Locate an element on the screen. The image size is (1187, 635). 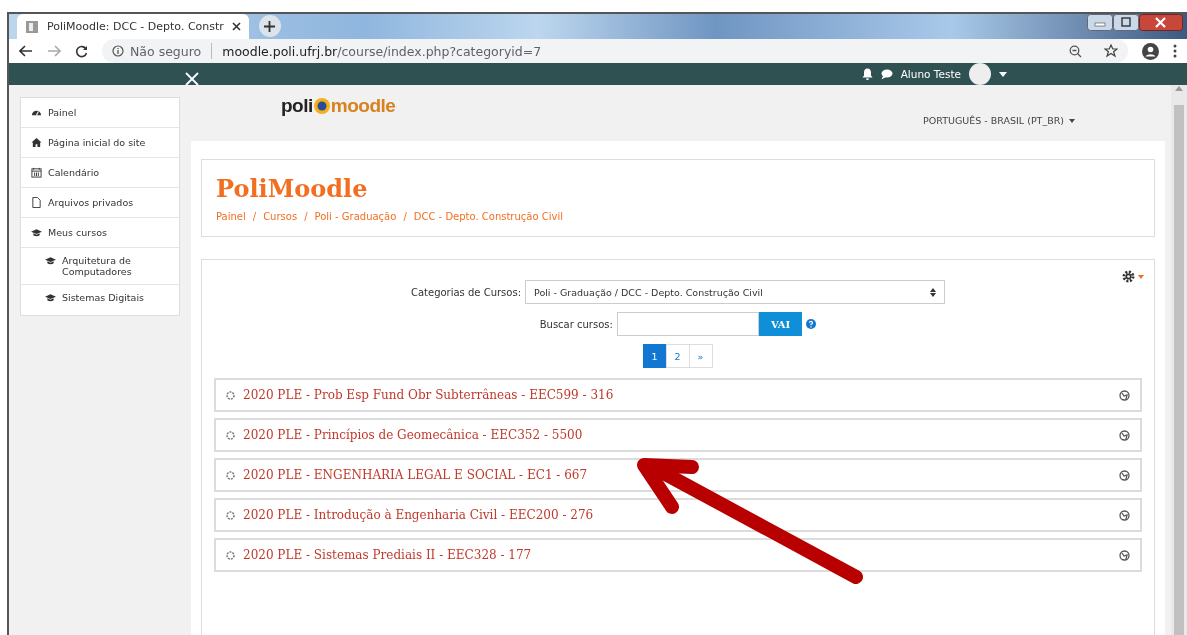
course-row: 2020 PLE - Sistemas Prediais II - EEC328 - 177 is located at coordinates (678, 555).